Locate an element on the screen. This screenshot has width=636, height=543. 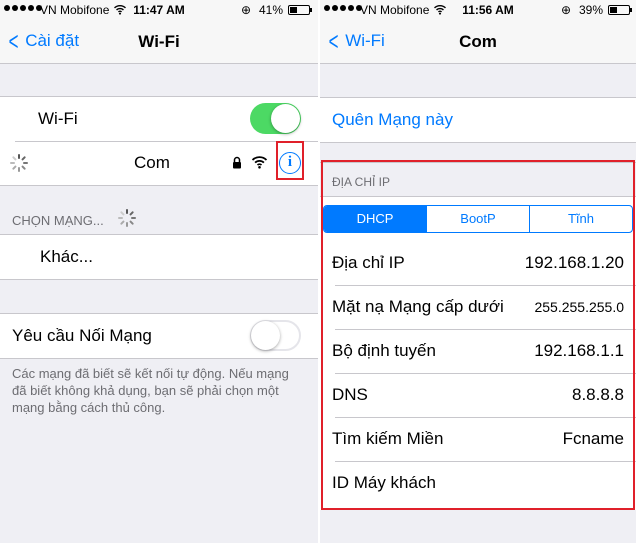
ask-to-join-toggle is located at coordinates (275, 335).